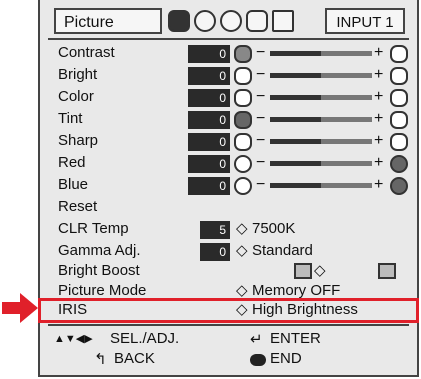  Describe the element at coordinates (233, 271) in the screenshot. I see `menu-row-bright-boost: Bright Boost ◇` at that location.